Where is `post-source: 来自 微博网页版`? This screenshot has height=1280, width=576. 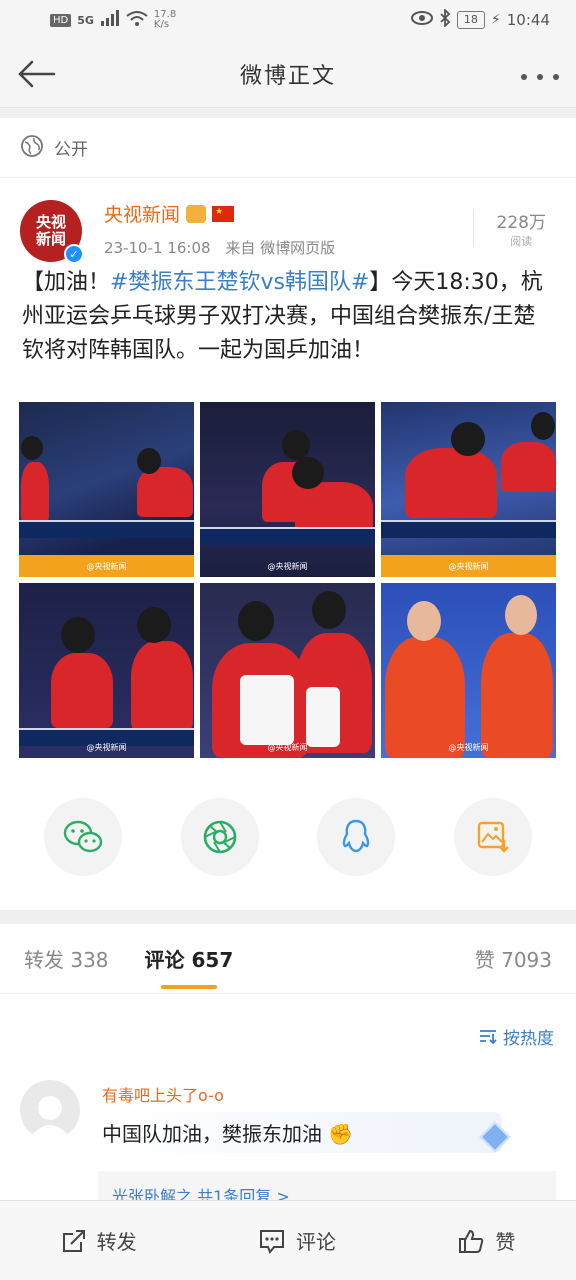
post-source: 来自 微博网页版 is located at coordinates (280, 248).